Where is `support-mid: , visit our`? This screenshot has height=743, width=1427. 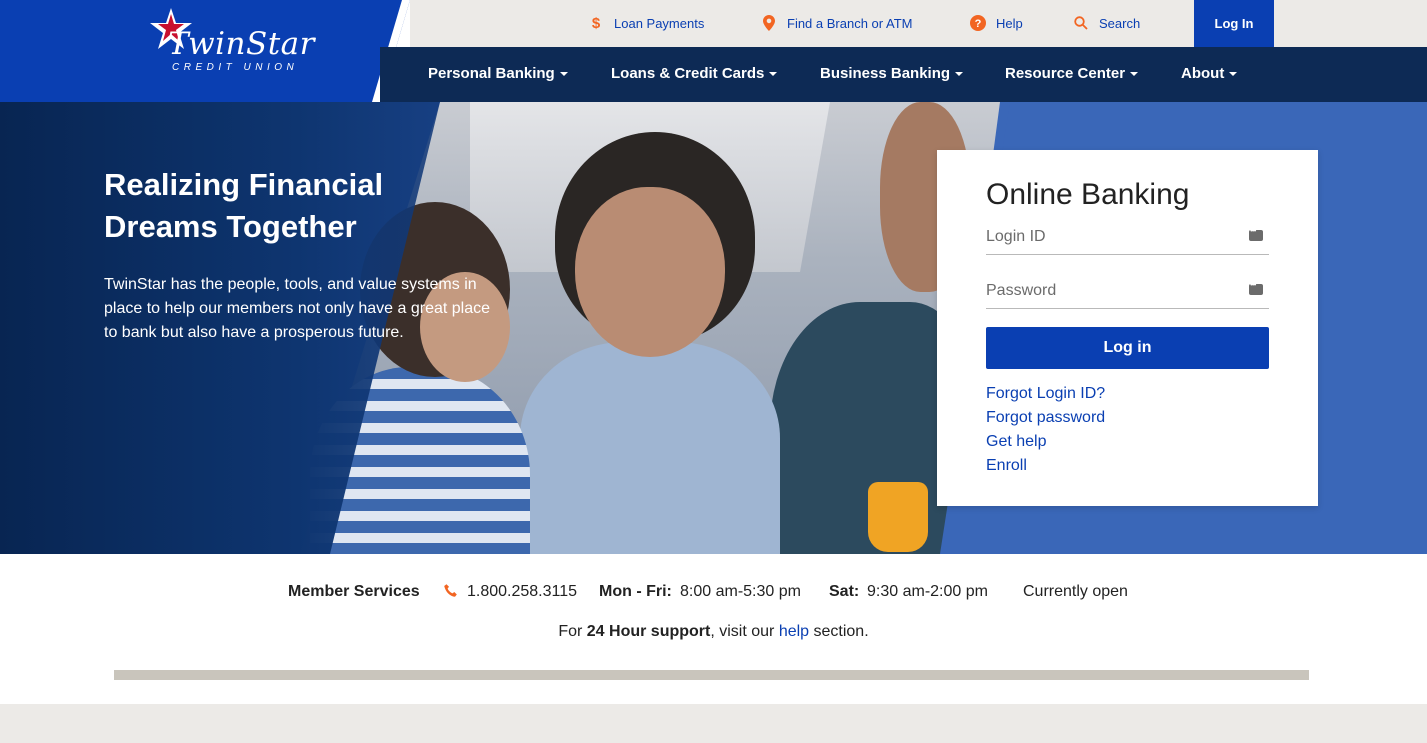 support-mid: , visit our is located at coordinates (744, 631).